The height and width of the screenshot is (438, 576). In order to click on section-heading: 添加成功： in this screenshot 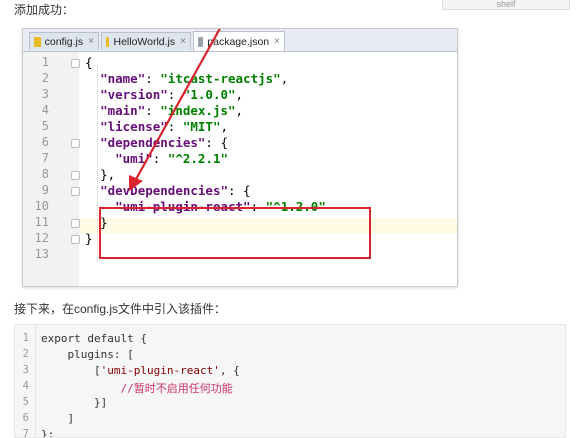, I will do `click(44, 10)`.